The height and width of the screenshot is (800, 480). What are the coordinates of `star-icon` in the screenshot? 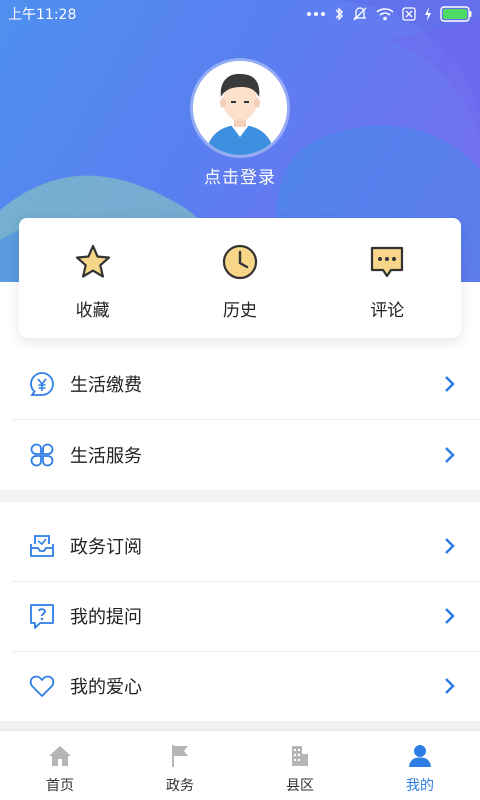 It's located at (93, 262).